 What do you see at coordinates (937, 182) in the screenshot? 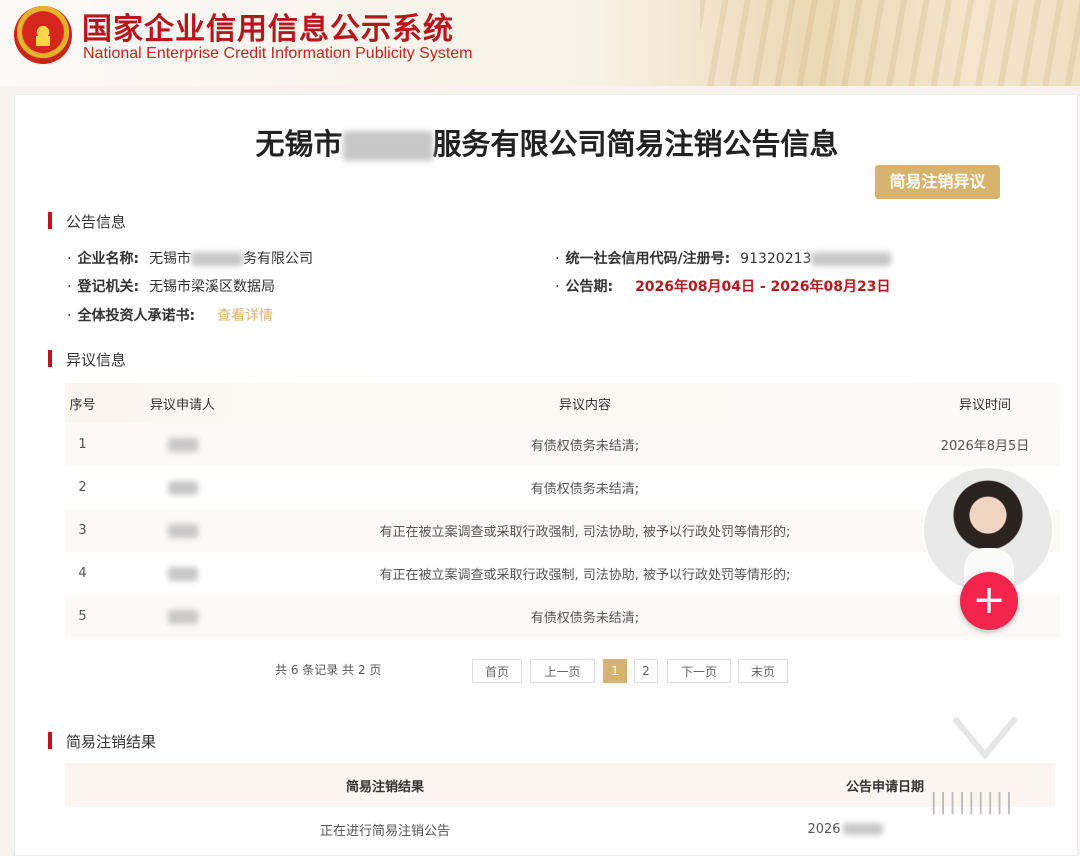
I see `objection-button: 简易注销异议` at bounding box center [937, 182].